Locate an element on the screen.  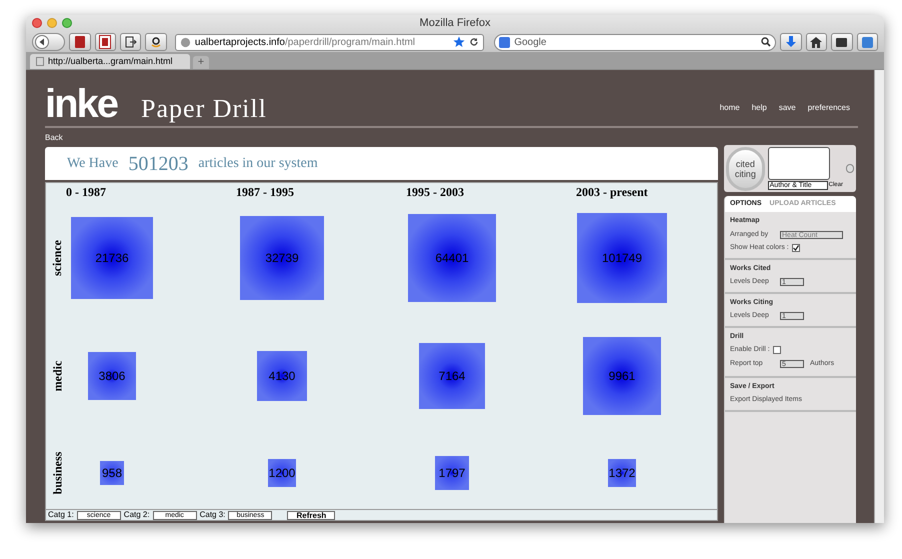
back-button is located at coordinates (49, 42).